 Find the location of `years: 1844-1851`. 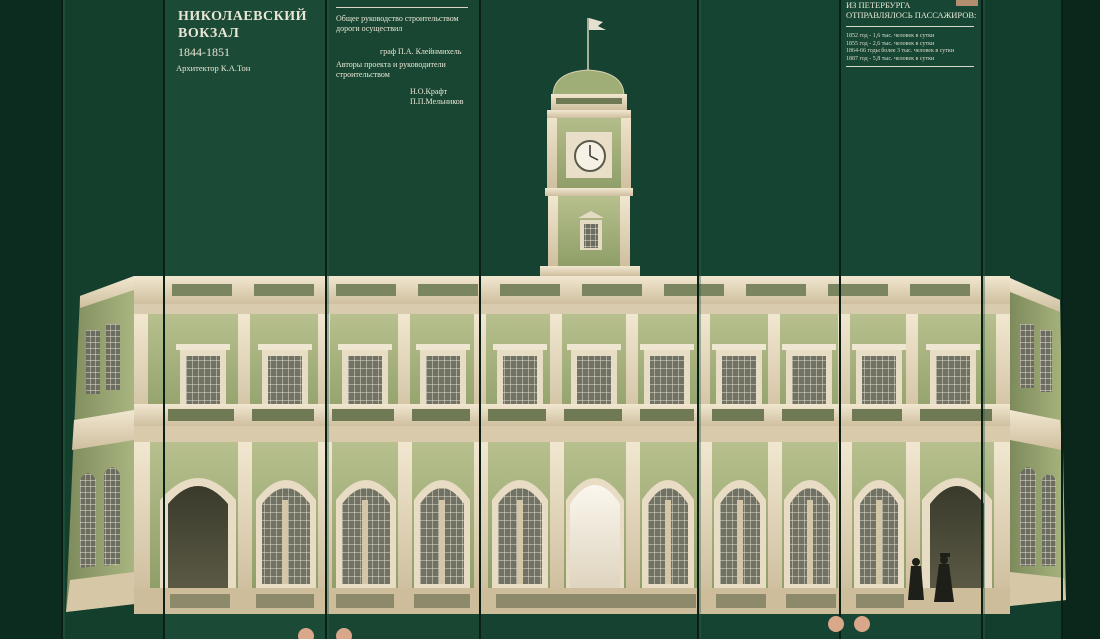

years: 1844-1851 is located at coordinates (204, 52).